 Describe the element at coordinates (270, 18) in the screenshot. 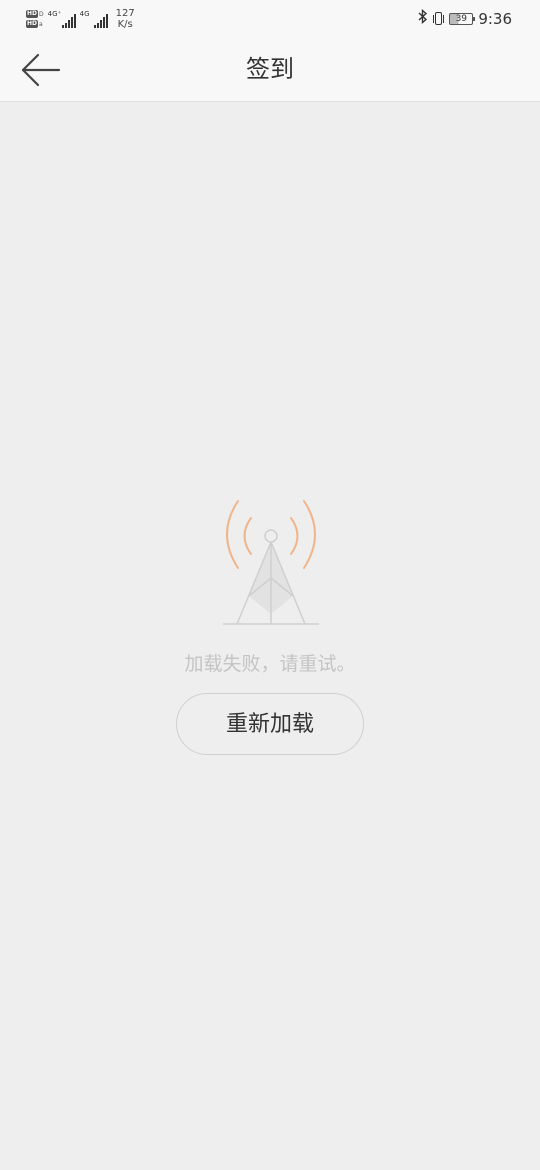

I see `status-bar: HD D HD a 4G⁺ 4G 127 K/s 39 9:36` at that location.